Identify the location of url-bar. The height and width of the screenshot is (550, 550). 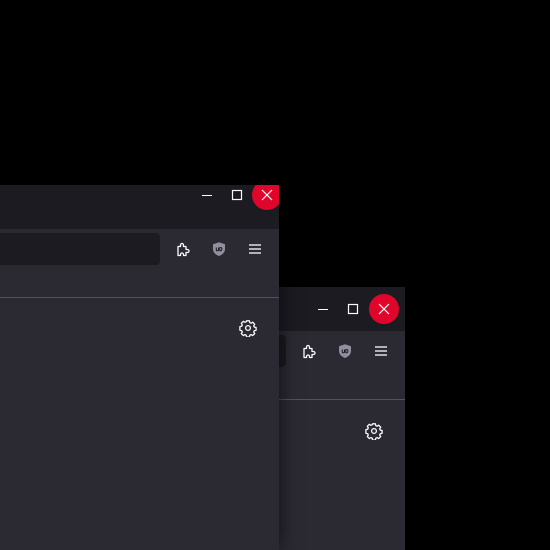
(80, 249).